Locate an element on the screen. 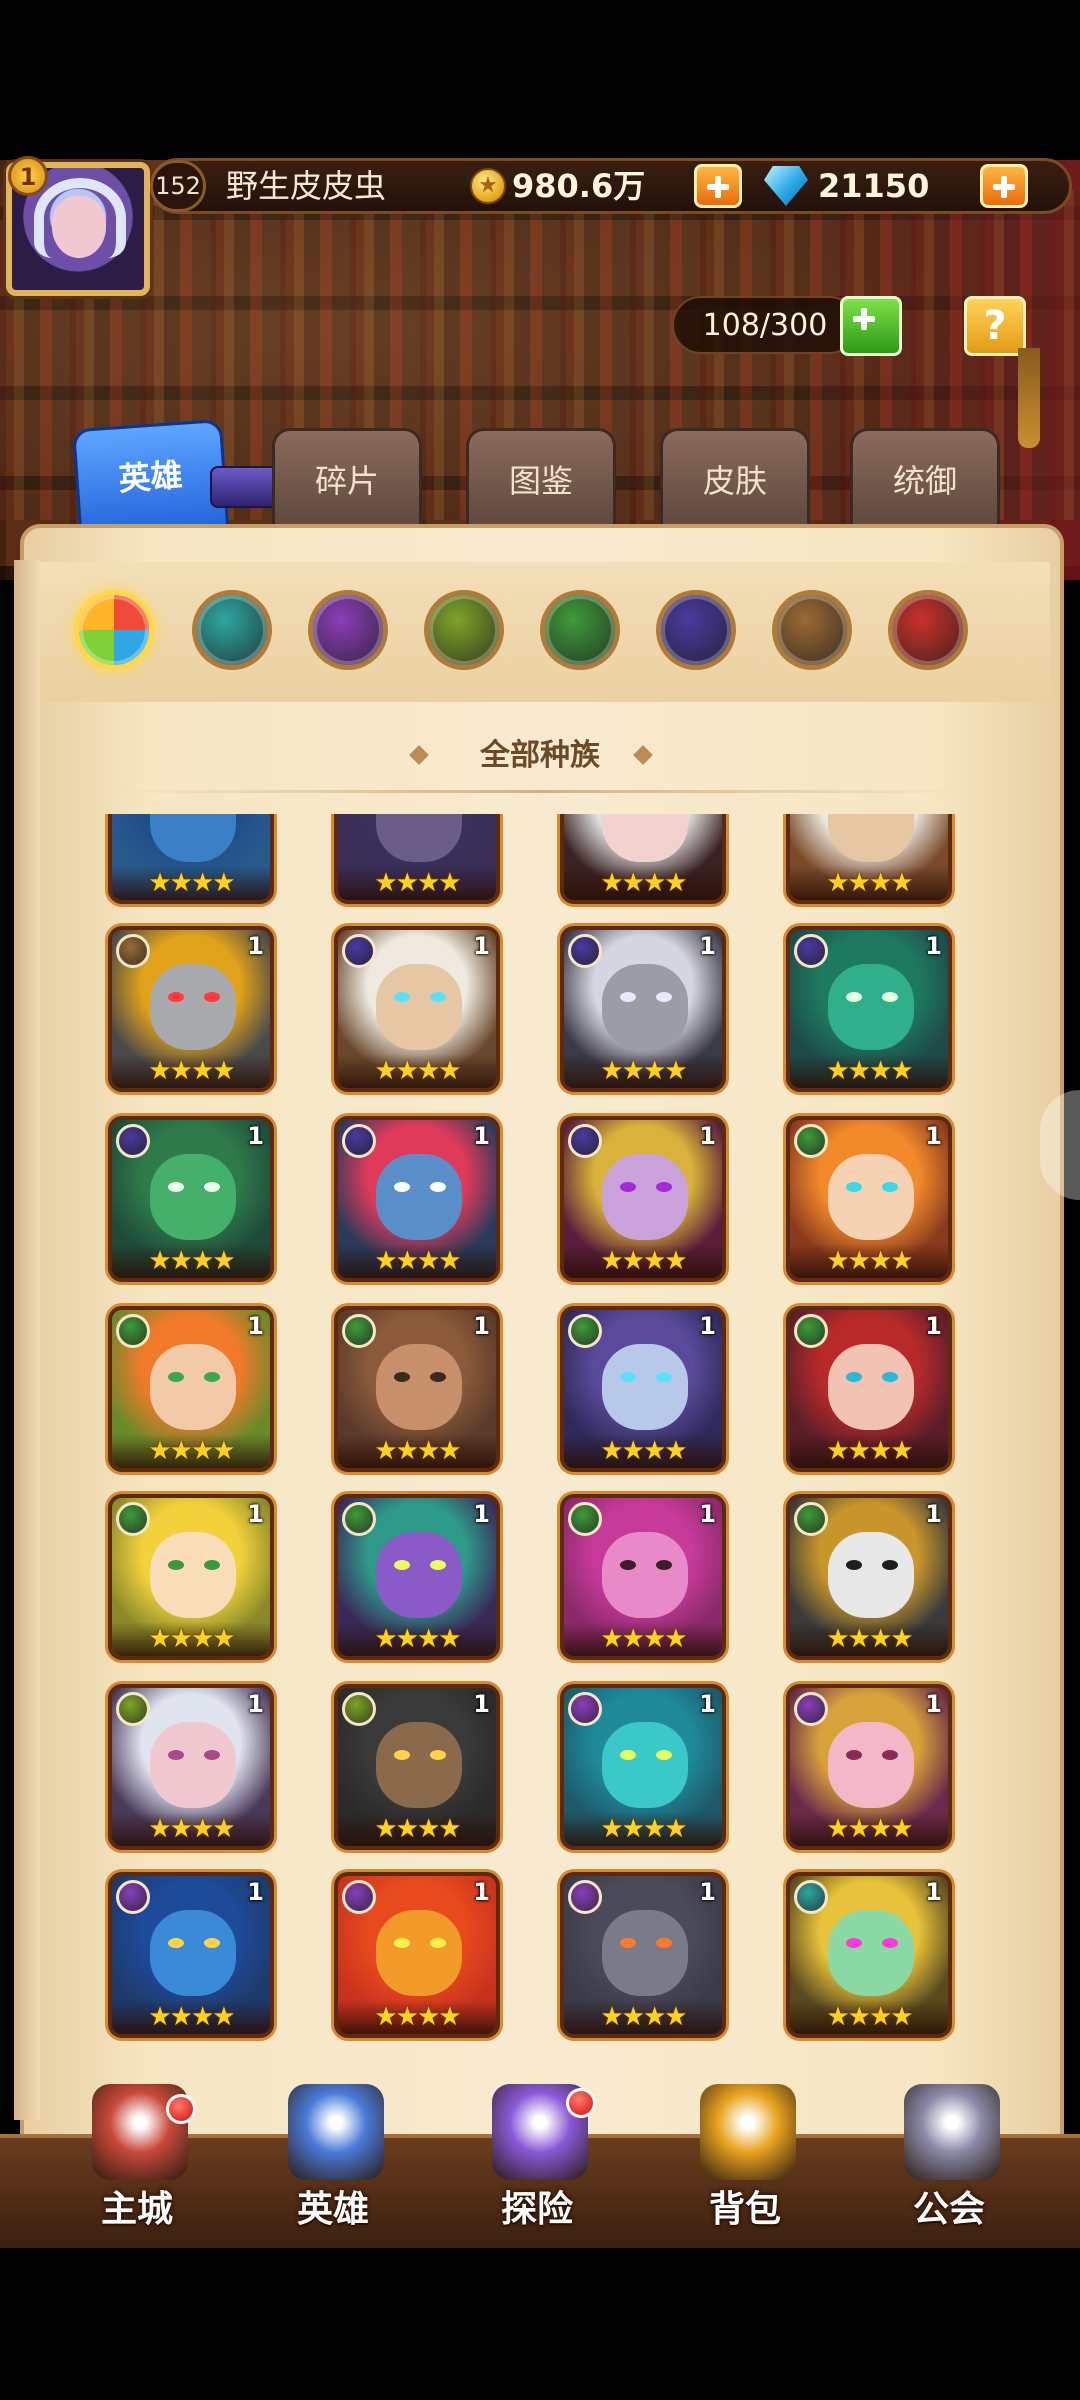 The image size is (1080, 2400). expand-capacity-button is located at coordinates (871, 326).